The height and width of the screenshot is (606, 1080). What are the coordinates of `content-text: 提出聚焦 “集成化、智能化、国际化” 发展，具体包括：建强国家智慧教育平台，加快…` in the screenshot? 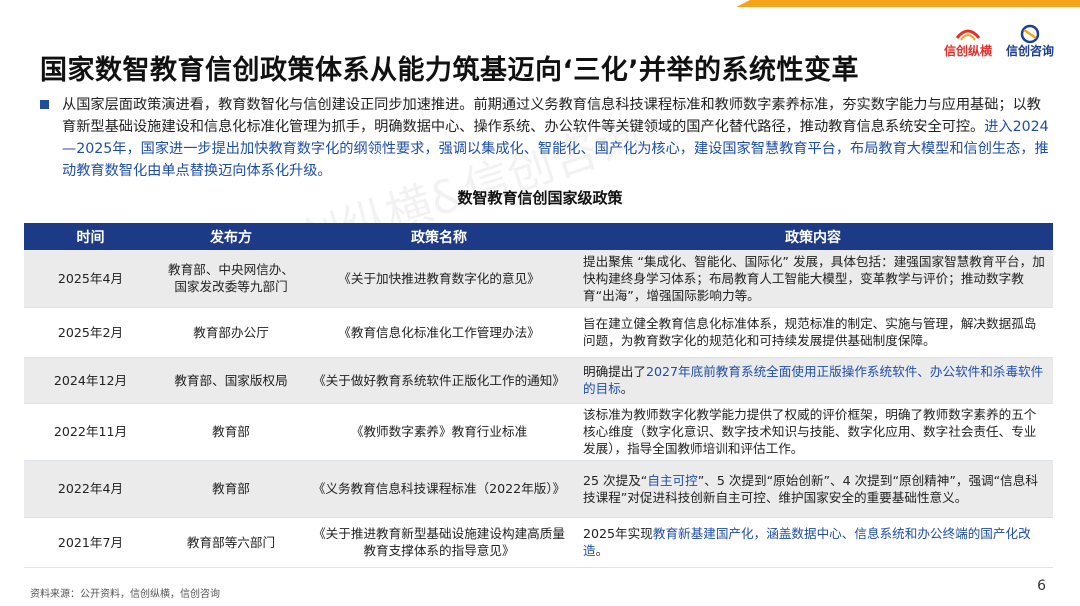 It's located at (814, 278).